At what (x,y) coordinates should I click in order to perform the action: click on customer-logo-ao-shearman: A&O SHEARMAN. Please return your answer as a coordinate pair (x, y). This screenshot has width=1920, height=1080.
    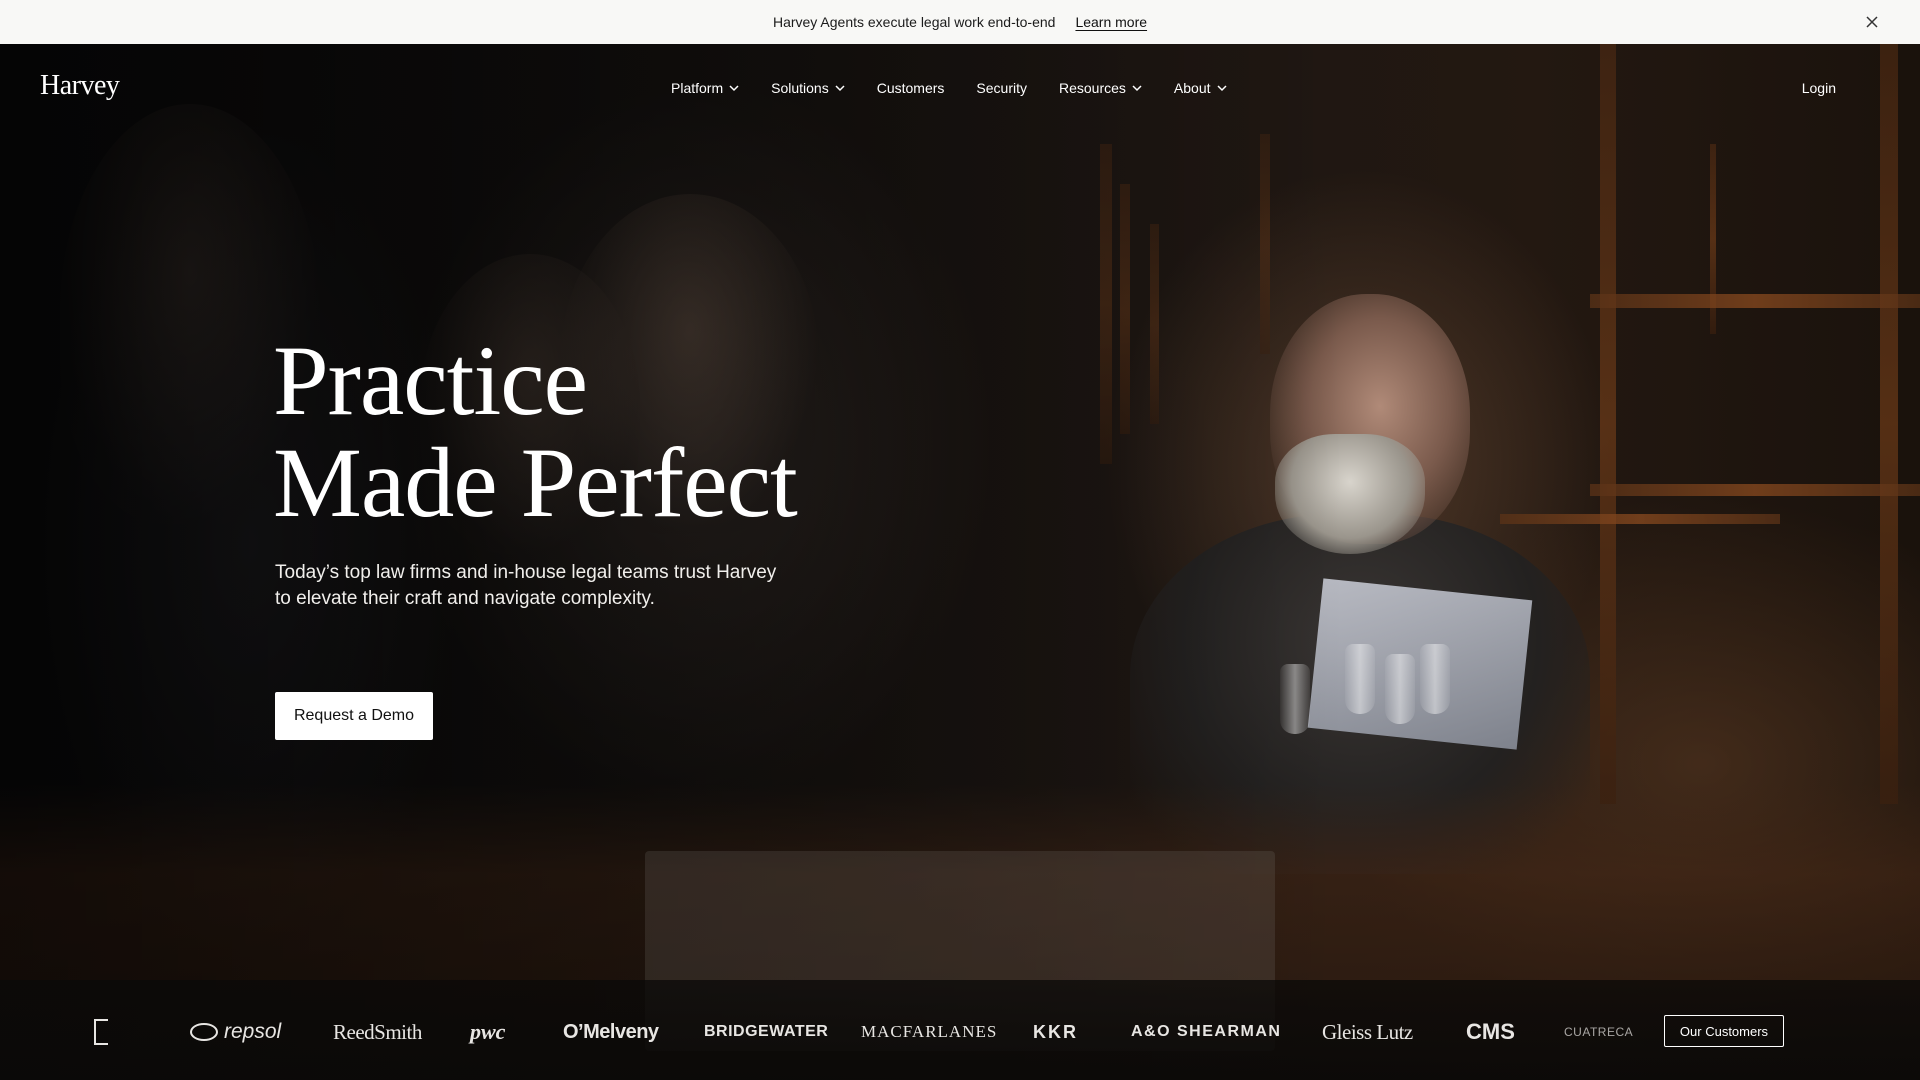
    Looking at the image, I should click on (1206, 1031).